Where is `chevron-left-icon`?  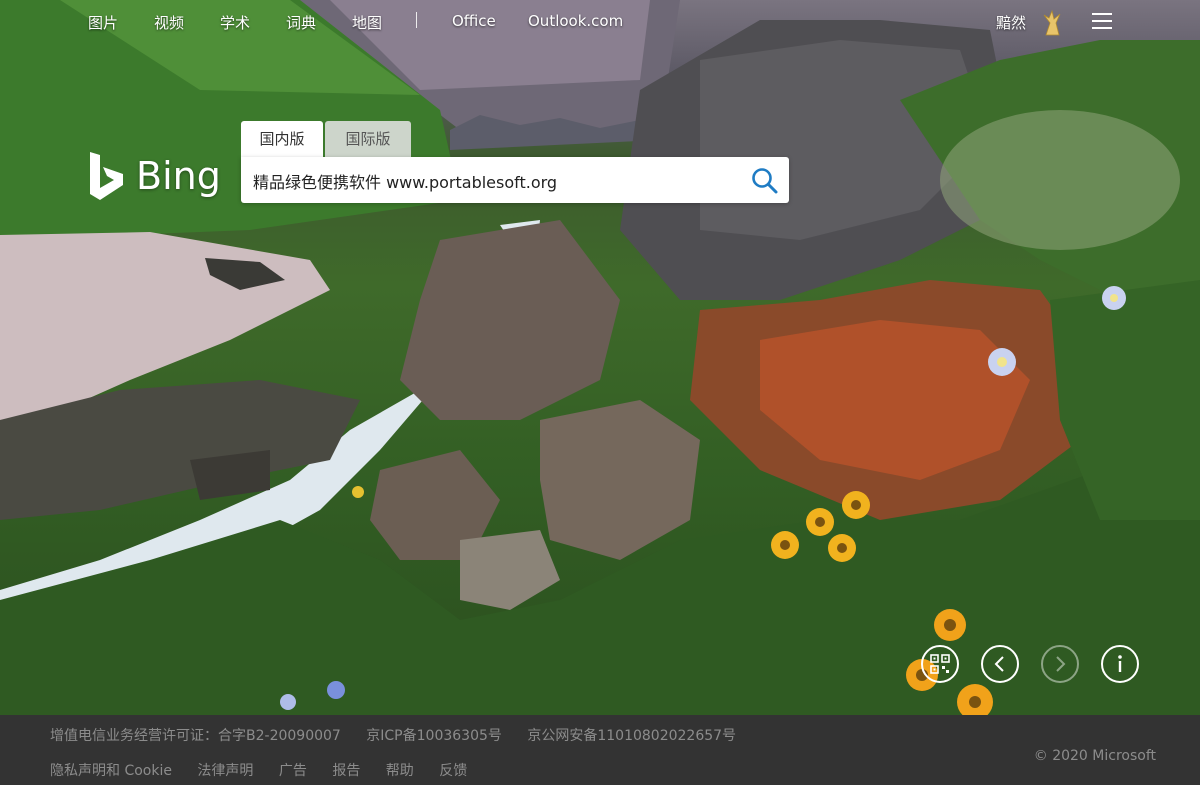 chevron-left-icon is located at coordinates (999, 664).